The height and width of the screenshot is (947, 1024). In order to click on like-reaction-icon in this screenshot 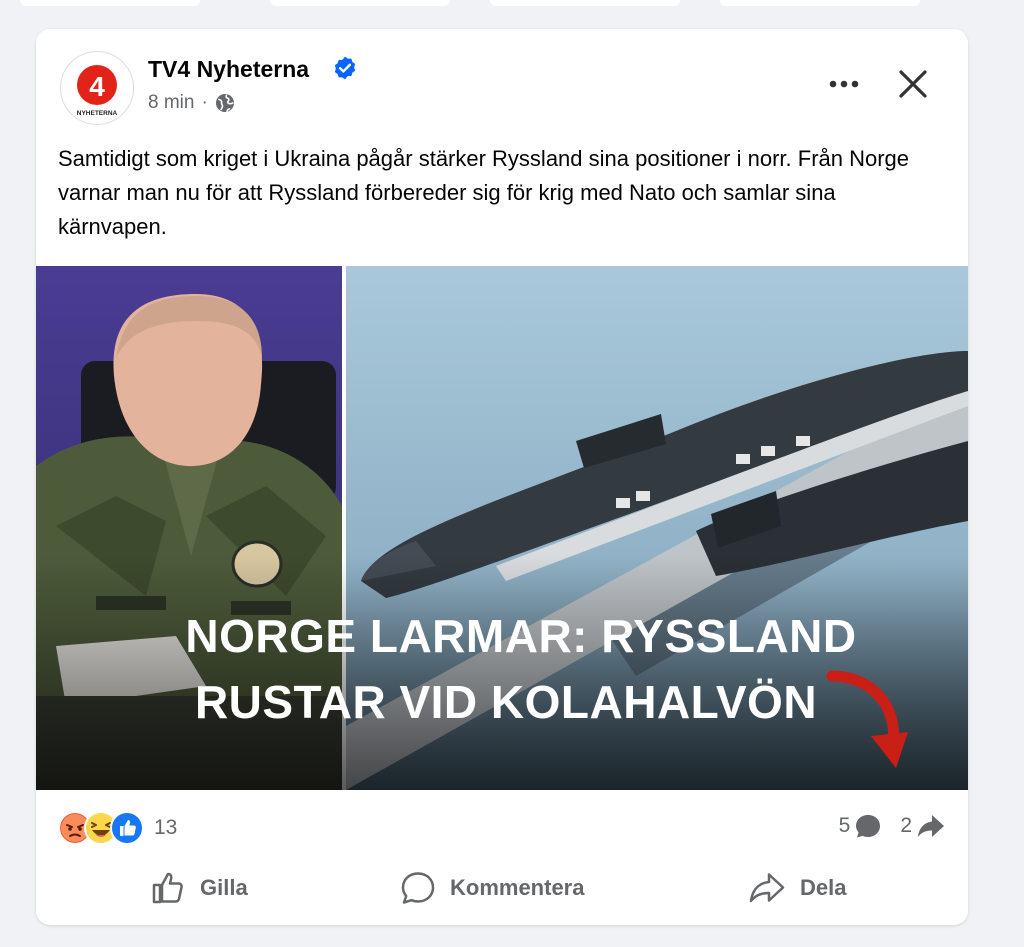, I will do `click(127, 828)`.